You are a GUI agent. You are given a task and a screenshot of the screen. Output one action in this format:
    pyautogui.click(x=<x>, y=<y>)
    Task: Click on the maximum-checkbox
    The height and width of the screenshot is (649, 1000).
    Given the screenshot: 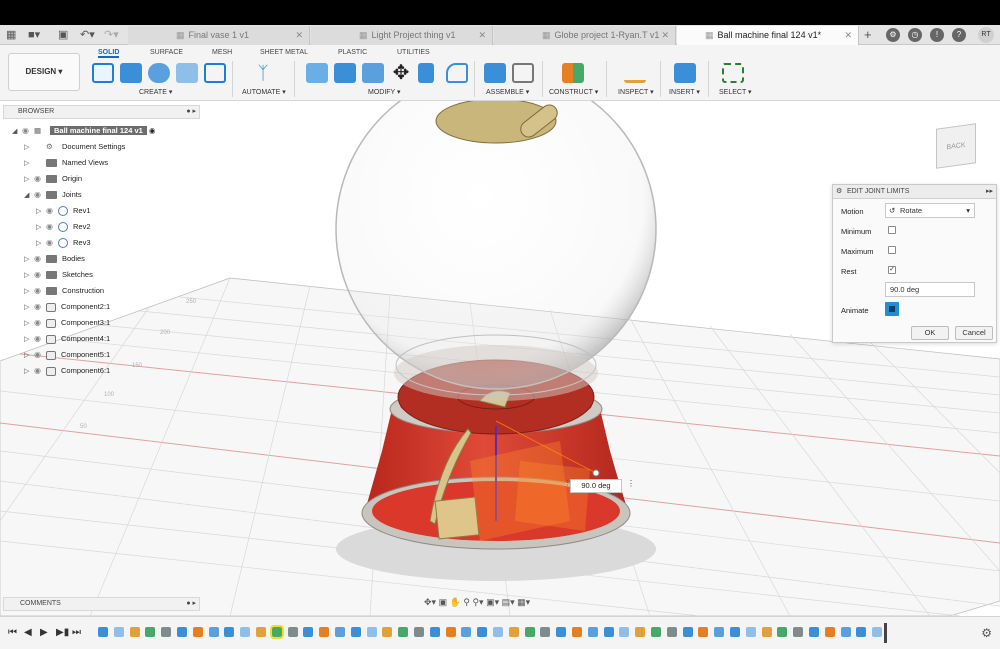 What is the action you would take?
    pyautogui.click(x=892, y=250)
    